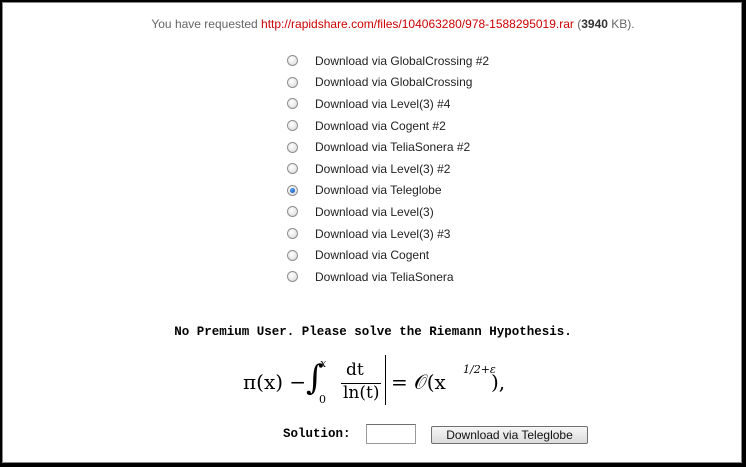 This screenshot has width=746, height=467. I want to click on solution-input, so click(391, 434).